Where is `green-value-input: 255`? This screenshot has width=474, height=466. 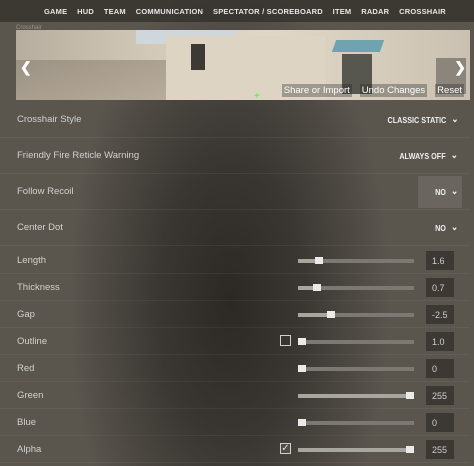 green-value-input: 255 is located at coordinates (440, 395).